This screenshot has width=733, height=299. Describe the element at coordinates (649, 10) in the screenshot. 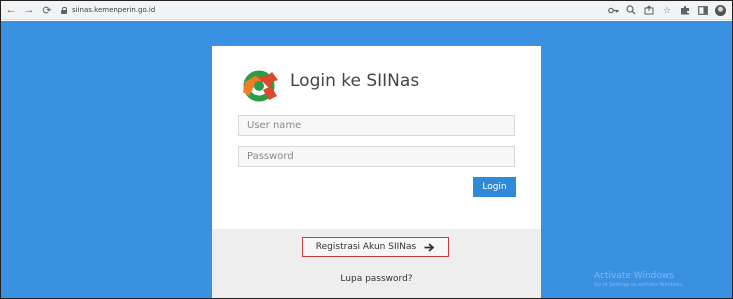

I see `share-icon` at that location.